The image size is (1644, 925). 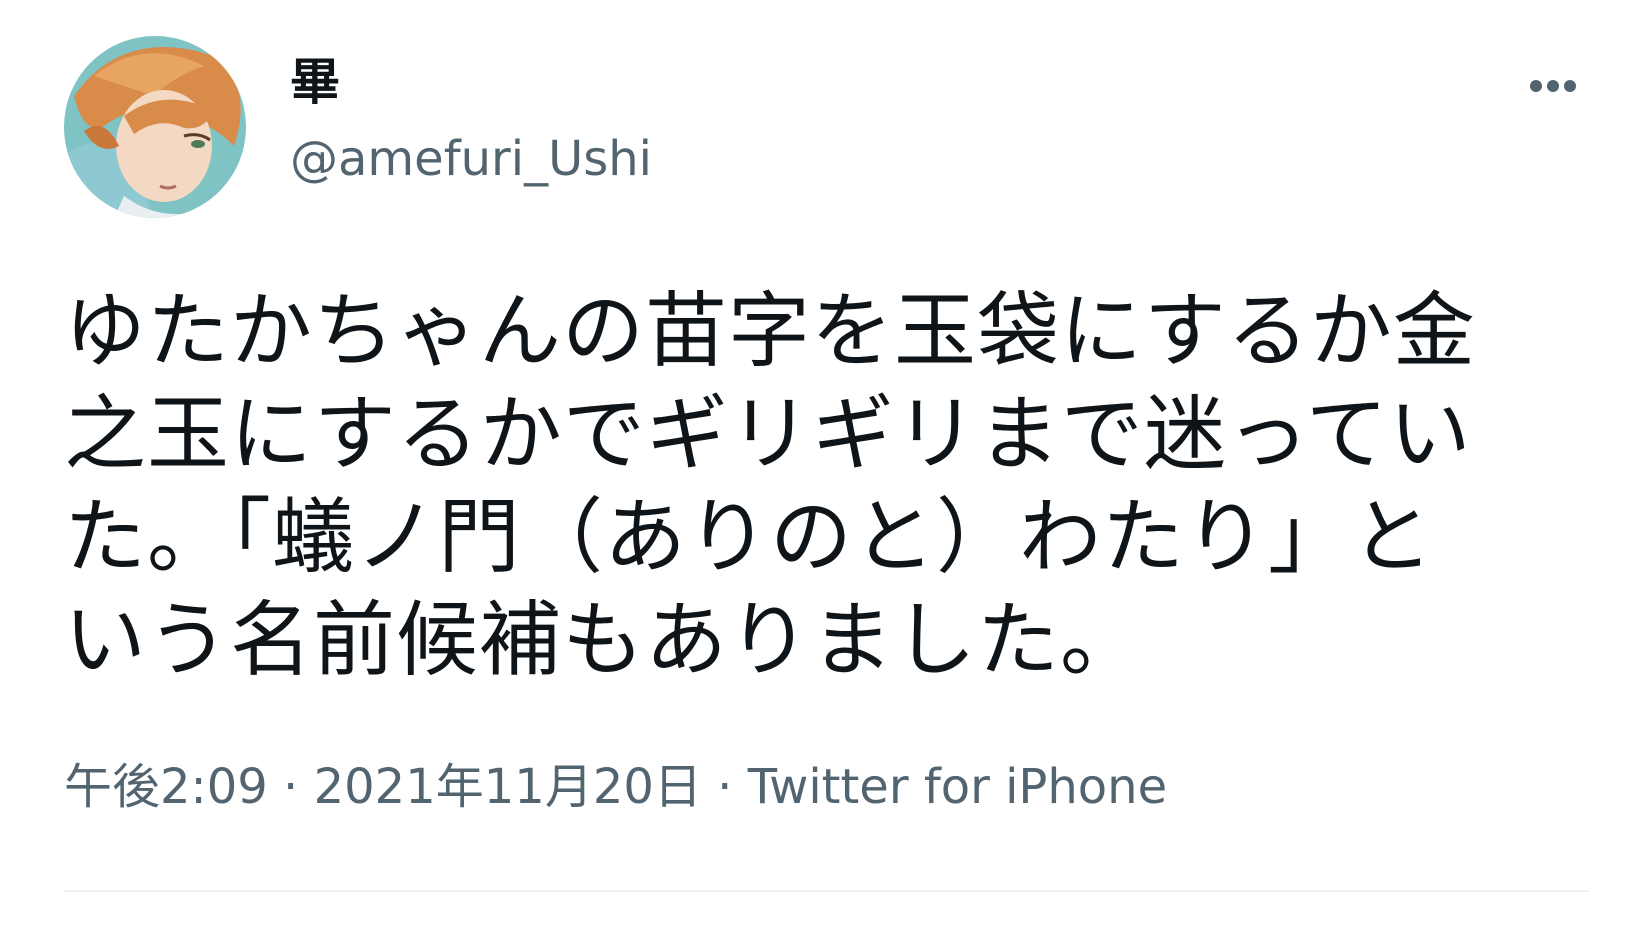 I want to click on user-handle: @amefuri_Ushi, so click(x=471, y=159).